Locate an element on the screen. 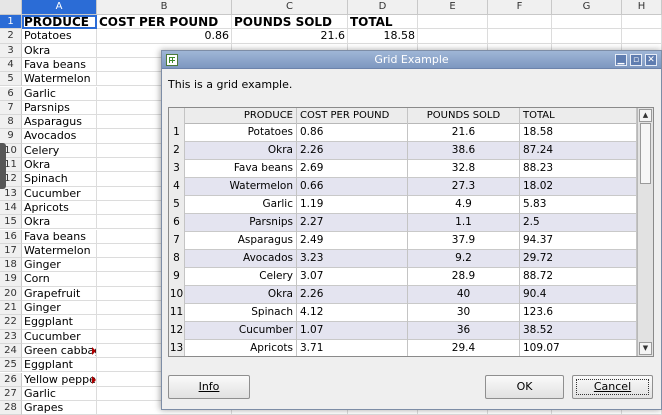 This screenshot has width=662, height=415. grid-cell-produce: Celery is located at coordinates (241, 277).